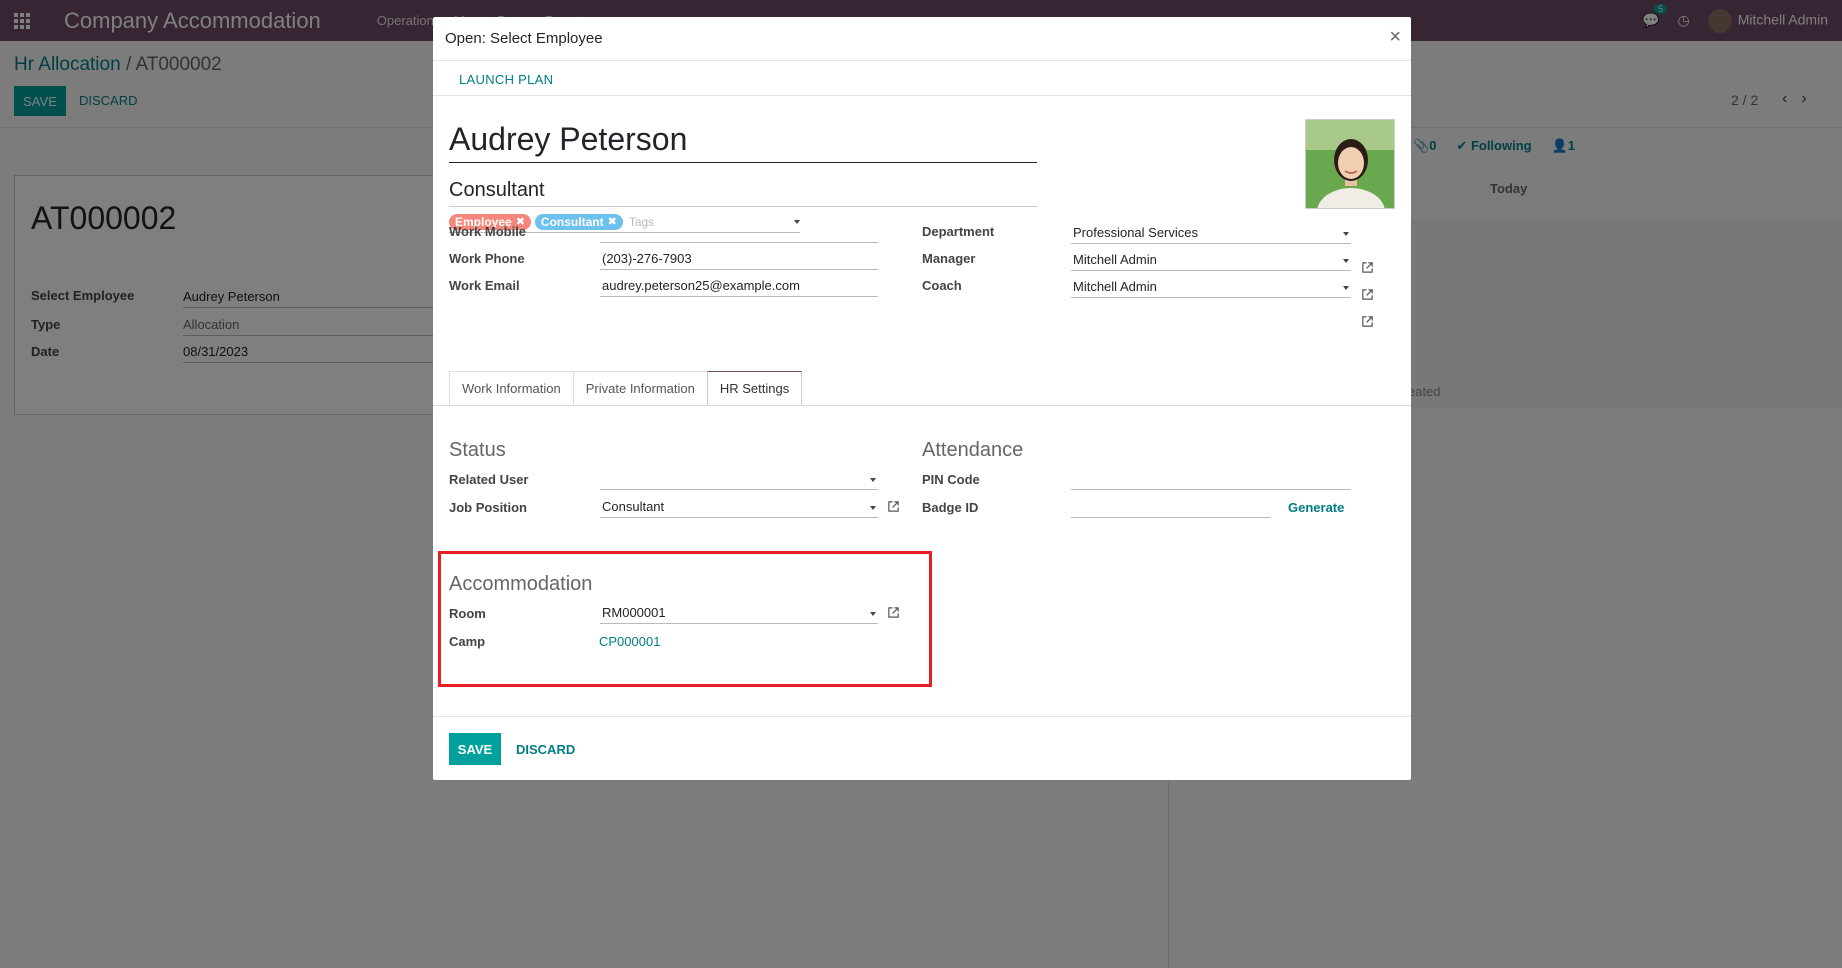  Describe the element at coordinates (489, 479) in the screenshot. I see `related-user-label: Related User` at that location.